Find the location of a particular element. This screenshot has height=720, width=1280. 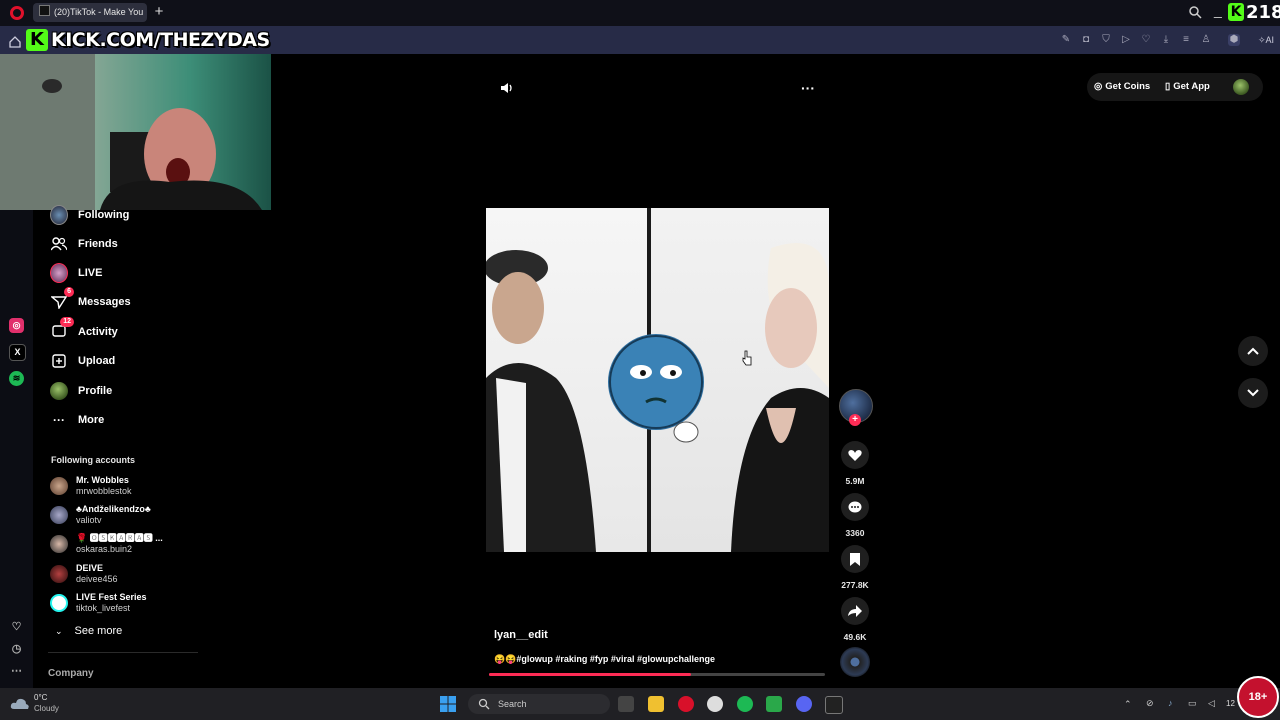

obs-icon is located at coordinates (715, 704).